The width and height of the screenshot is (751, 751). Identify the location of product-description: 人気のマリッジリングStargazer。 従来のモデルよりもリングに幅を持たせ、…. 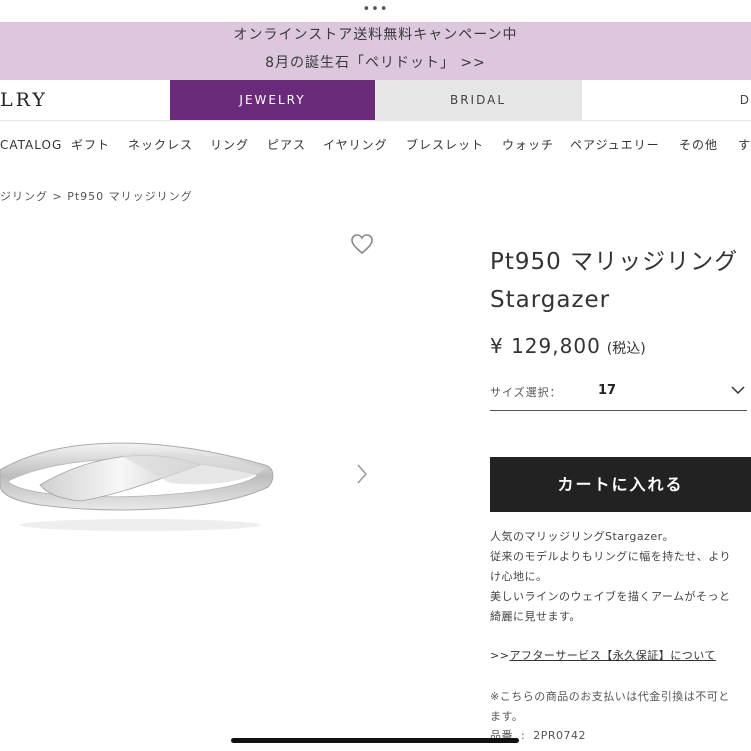
(620, 577).